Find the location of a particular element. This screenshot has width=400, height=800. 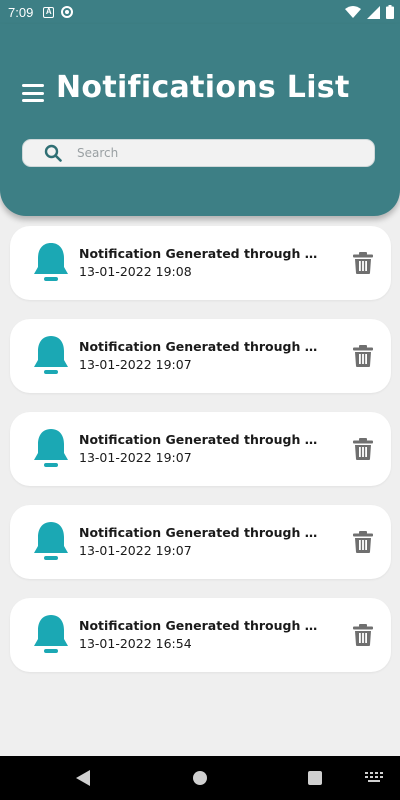

navigation-bar is located at coordinates (200, 778).